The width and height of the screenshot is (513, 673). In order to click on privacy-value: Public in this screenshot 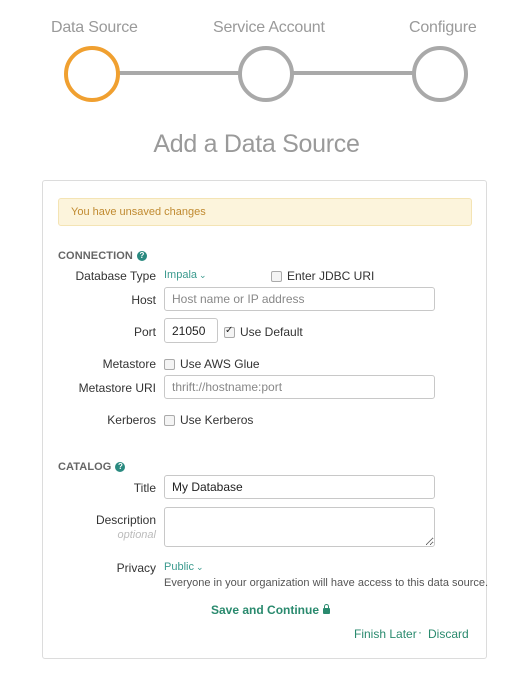, I will do `click(179, 567)`.